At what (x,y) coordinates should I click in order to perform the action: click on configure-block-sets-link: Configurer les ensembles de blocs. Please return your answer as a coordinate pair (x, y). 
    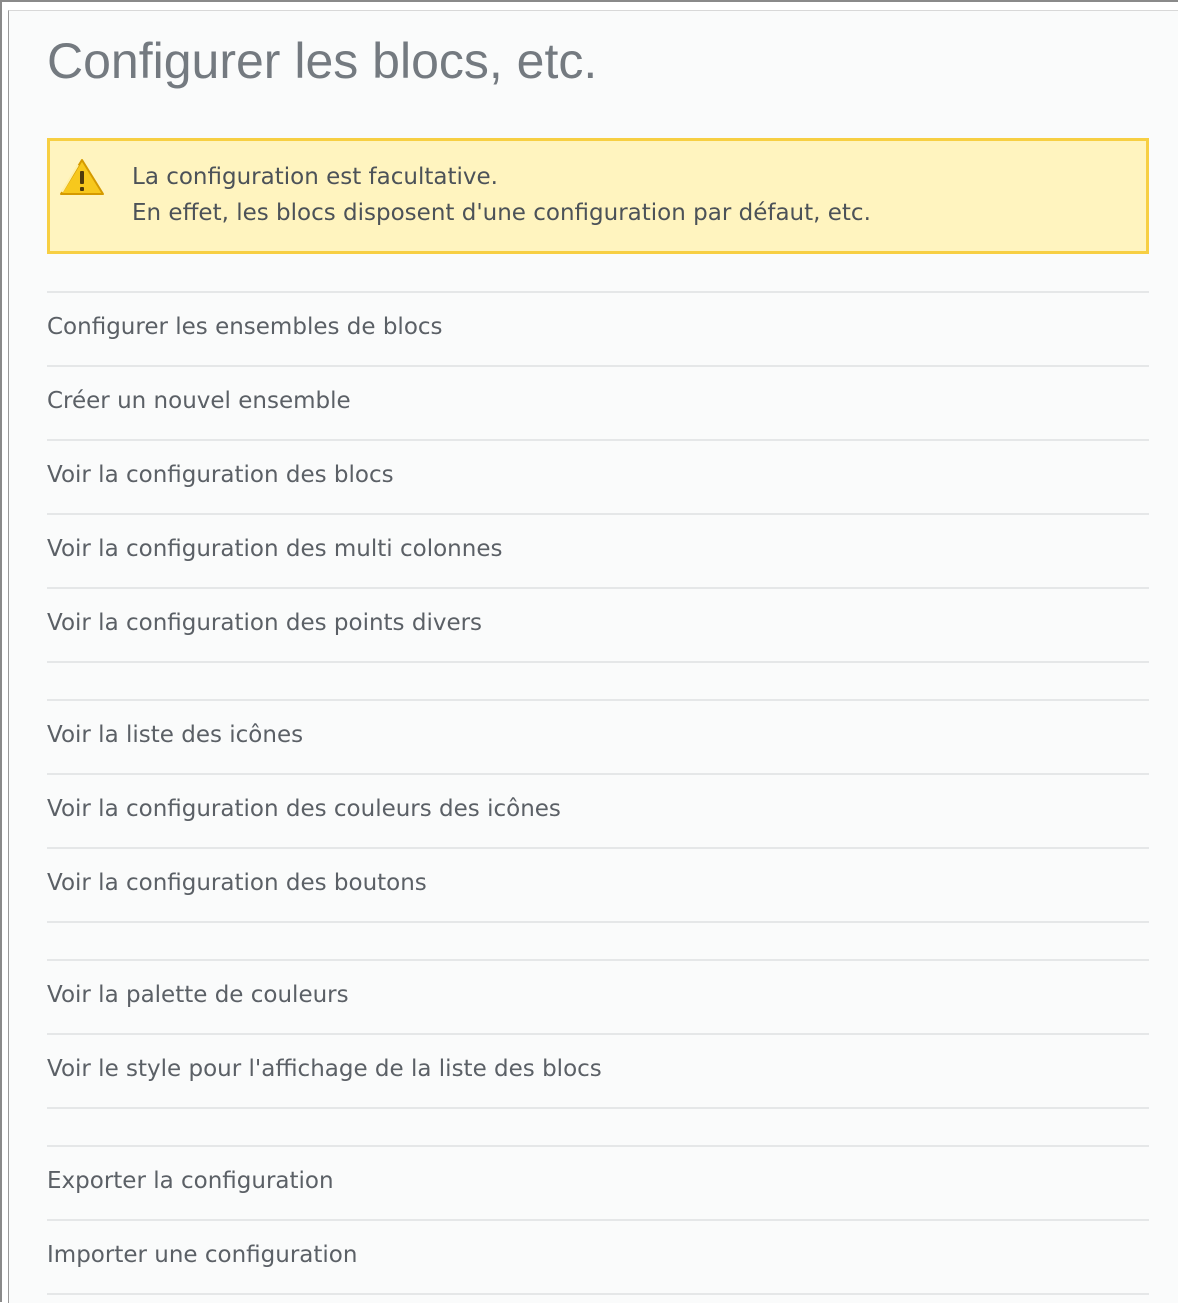
    Looking at the image, I should click on (245, 327).